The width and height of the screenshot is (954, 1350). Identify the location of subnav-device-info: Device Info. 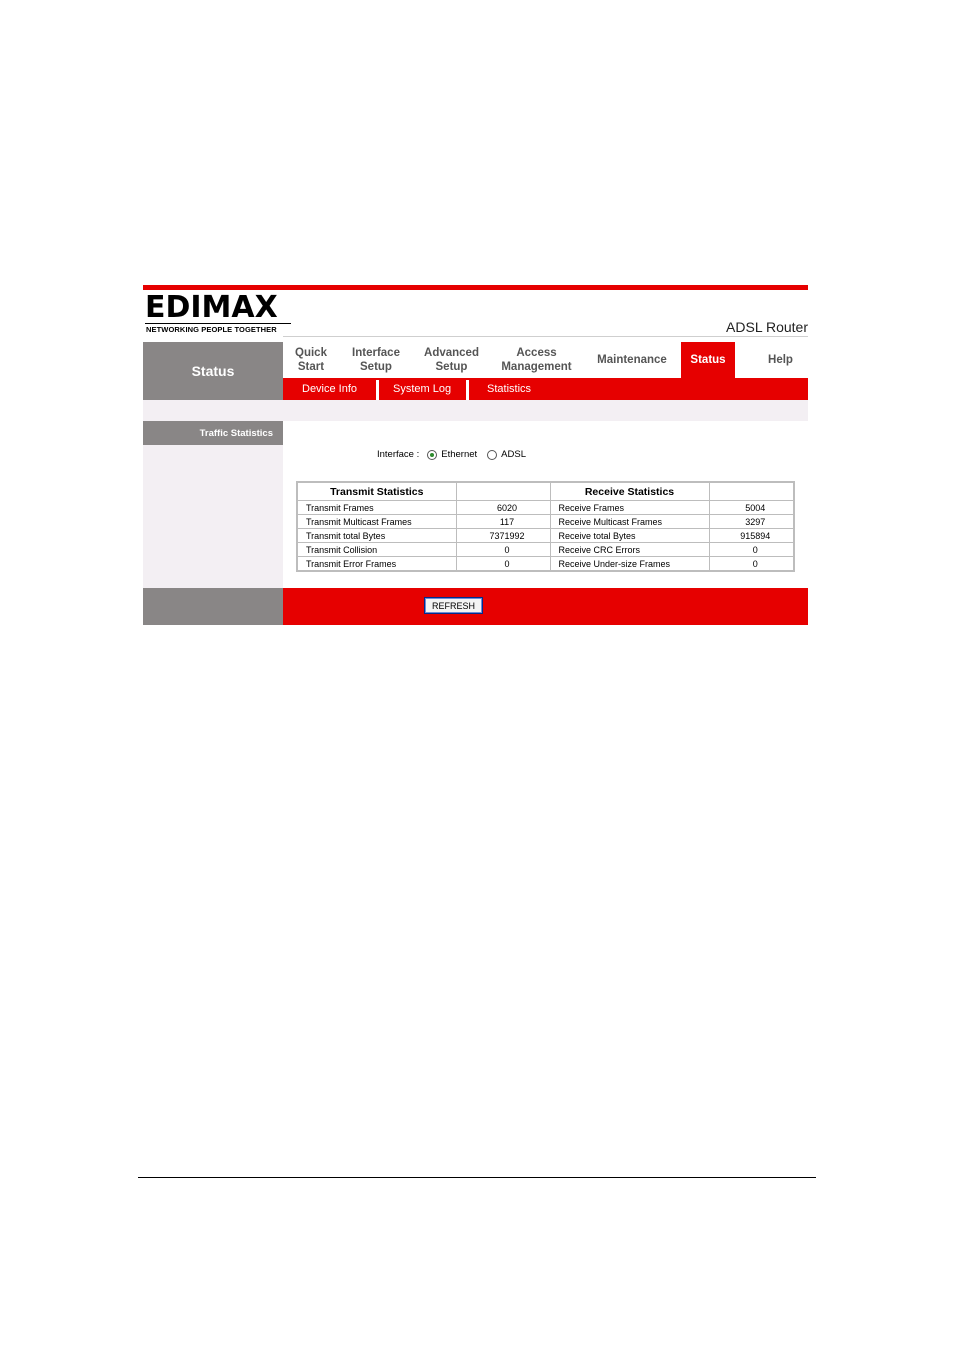
(329, 389).